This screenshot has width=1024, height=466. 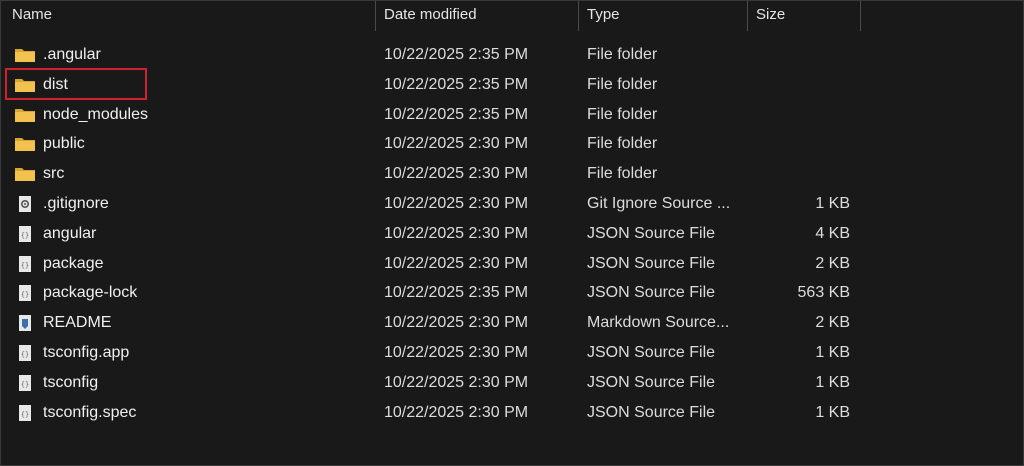 I want to click on file-name: src, so click(x=54, y=174).